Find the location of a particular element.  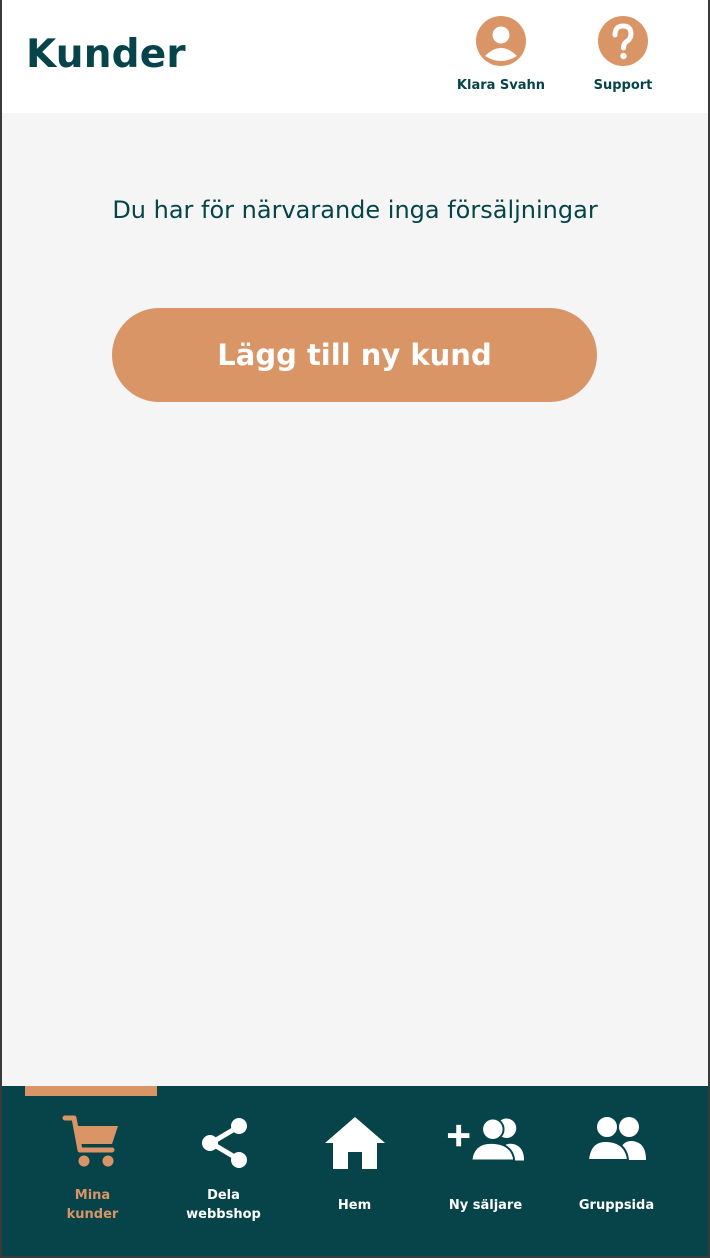

add-customer-button: Lägg till ny kund is located at coordinates (354, 355).